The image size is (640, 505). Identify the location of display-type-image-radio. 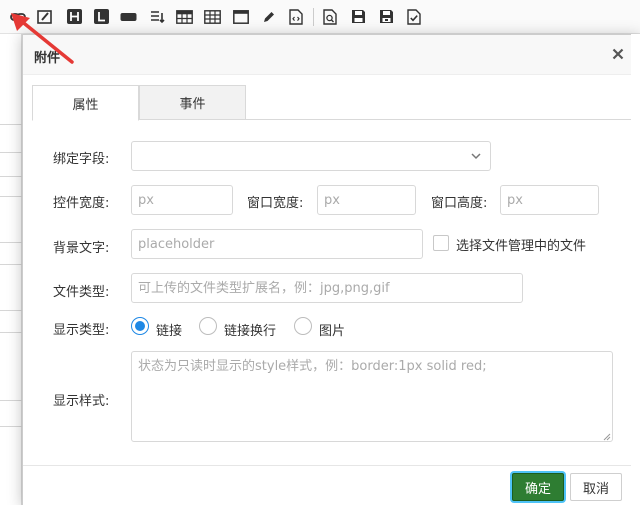
(303, 326).